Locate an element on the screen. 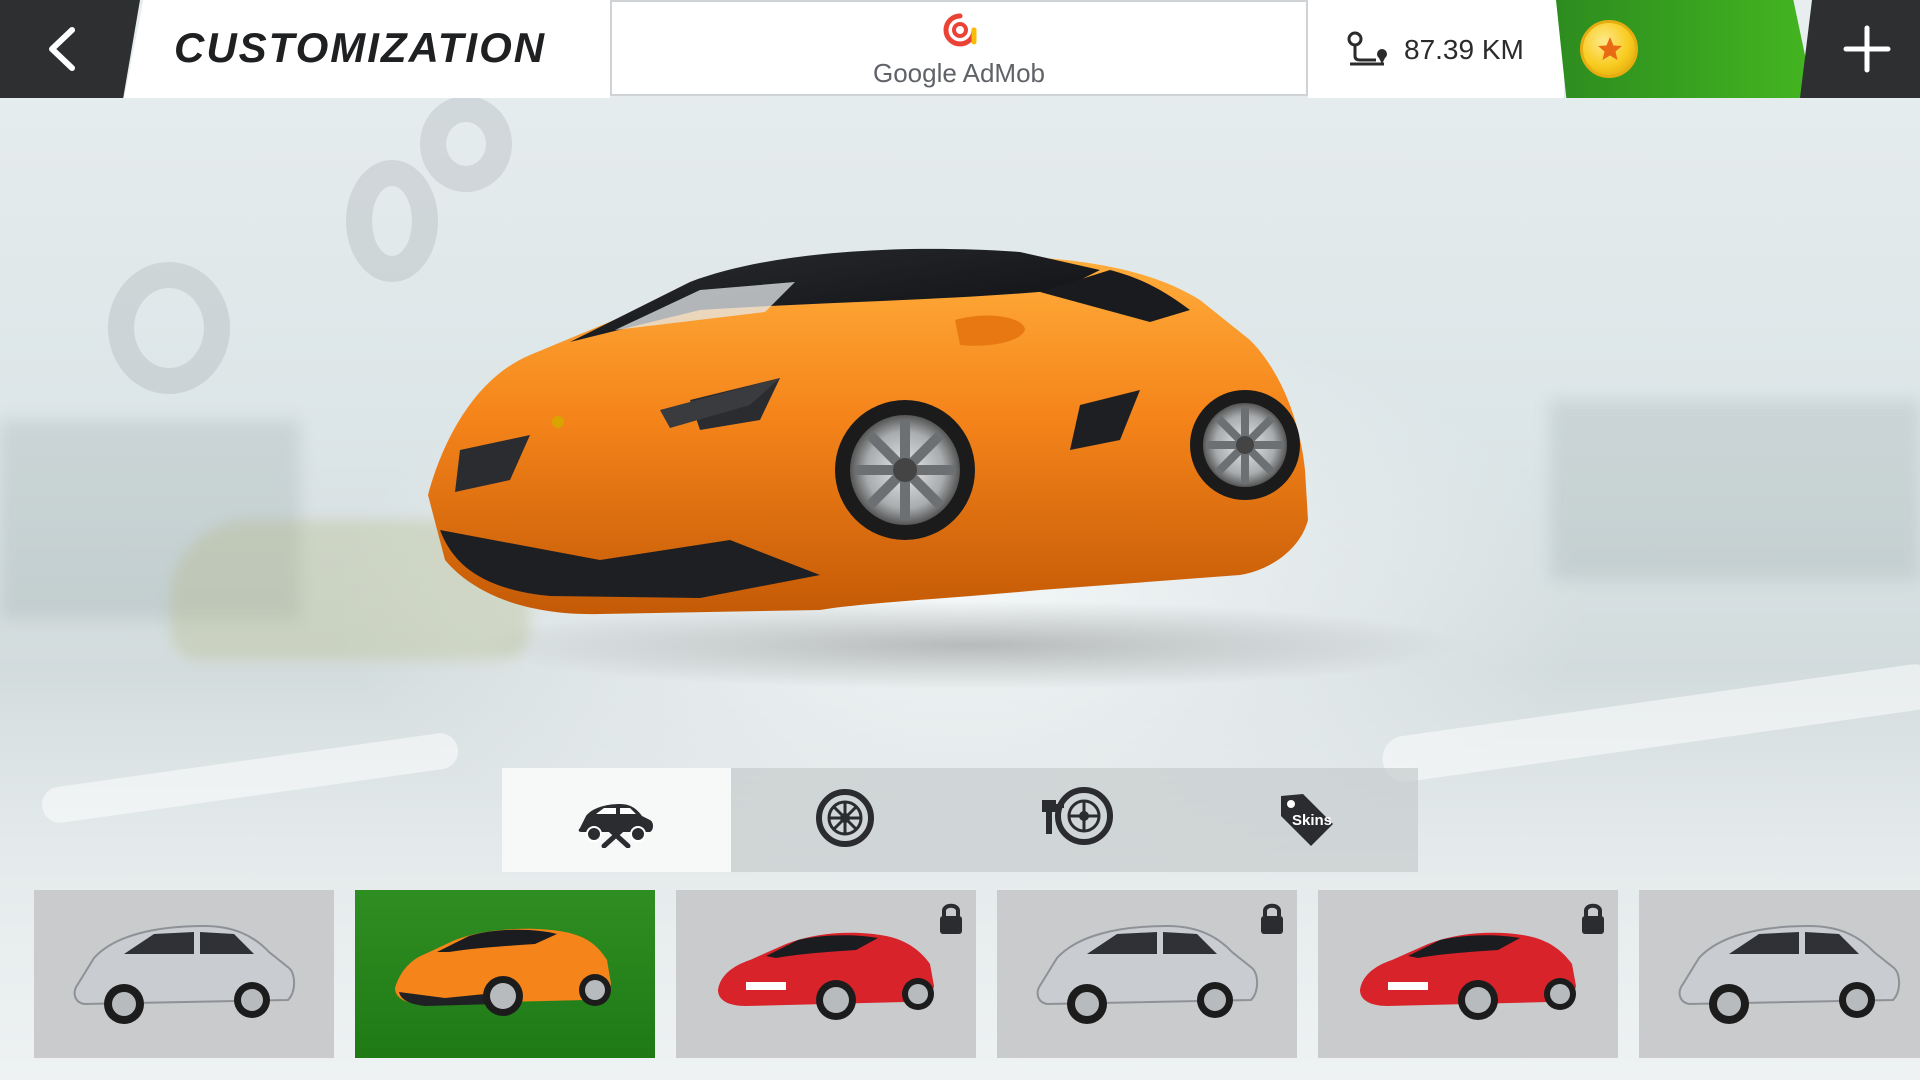 This screenshot has height=1080, width=1920. coin-balance is located at coordinates (1685, 49).